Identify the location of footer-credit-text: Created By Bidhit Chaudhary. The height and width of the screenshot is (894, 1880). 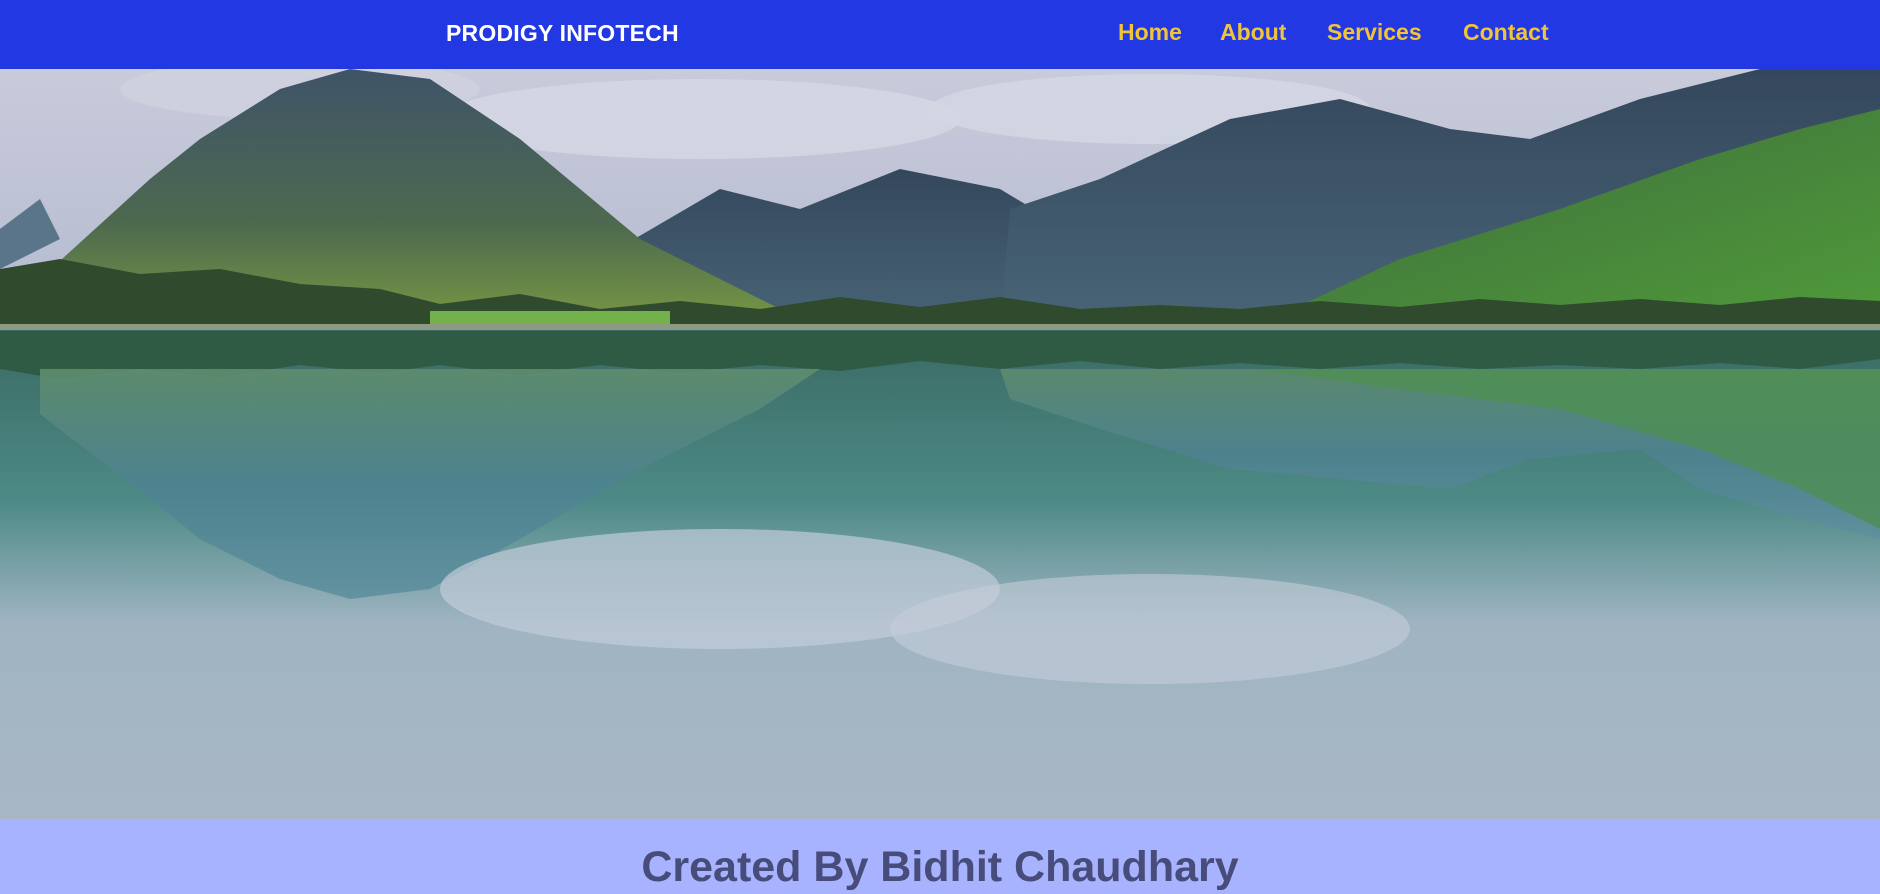
(940, 867).